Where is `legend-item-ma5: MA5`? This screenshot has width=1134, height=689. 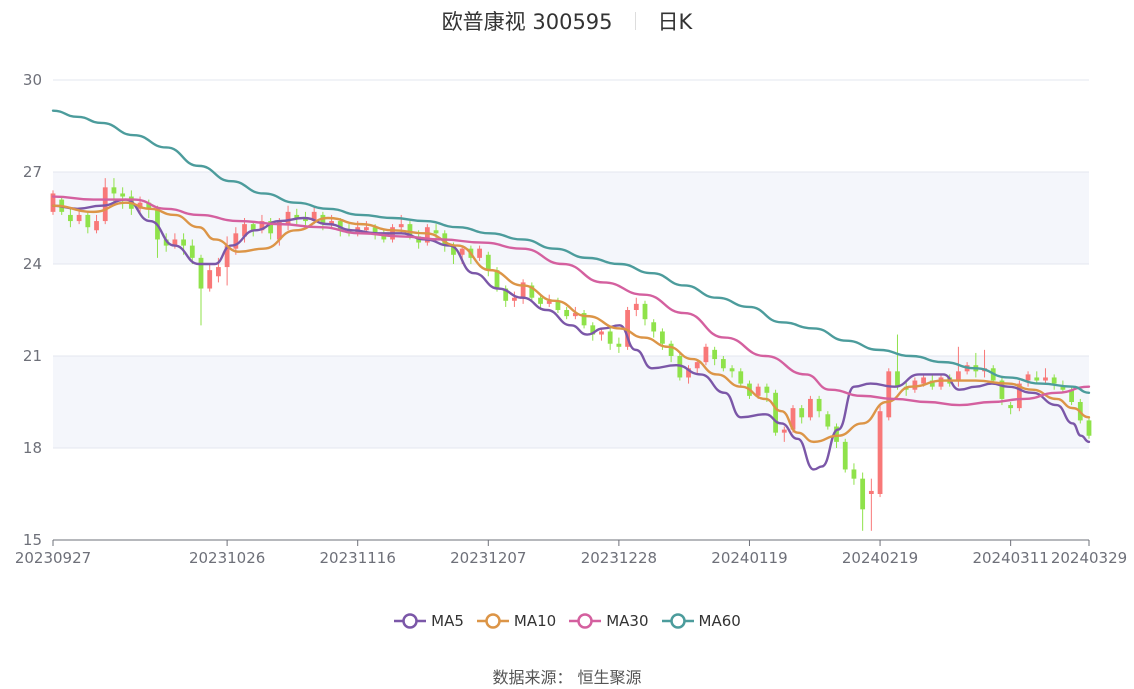
legend-item-ma5: MA5 is located at coordinates (428, 621).